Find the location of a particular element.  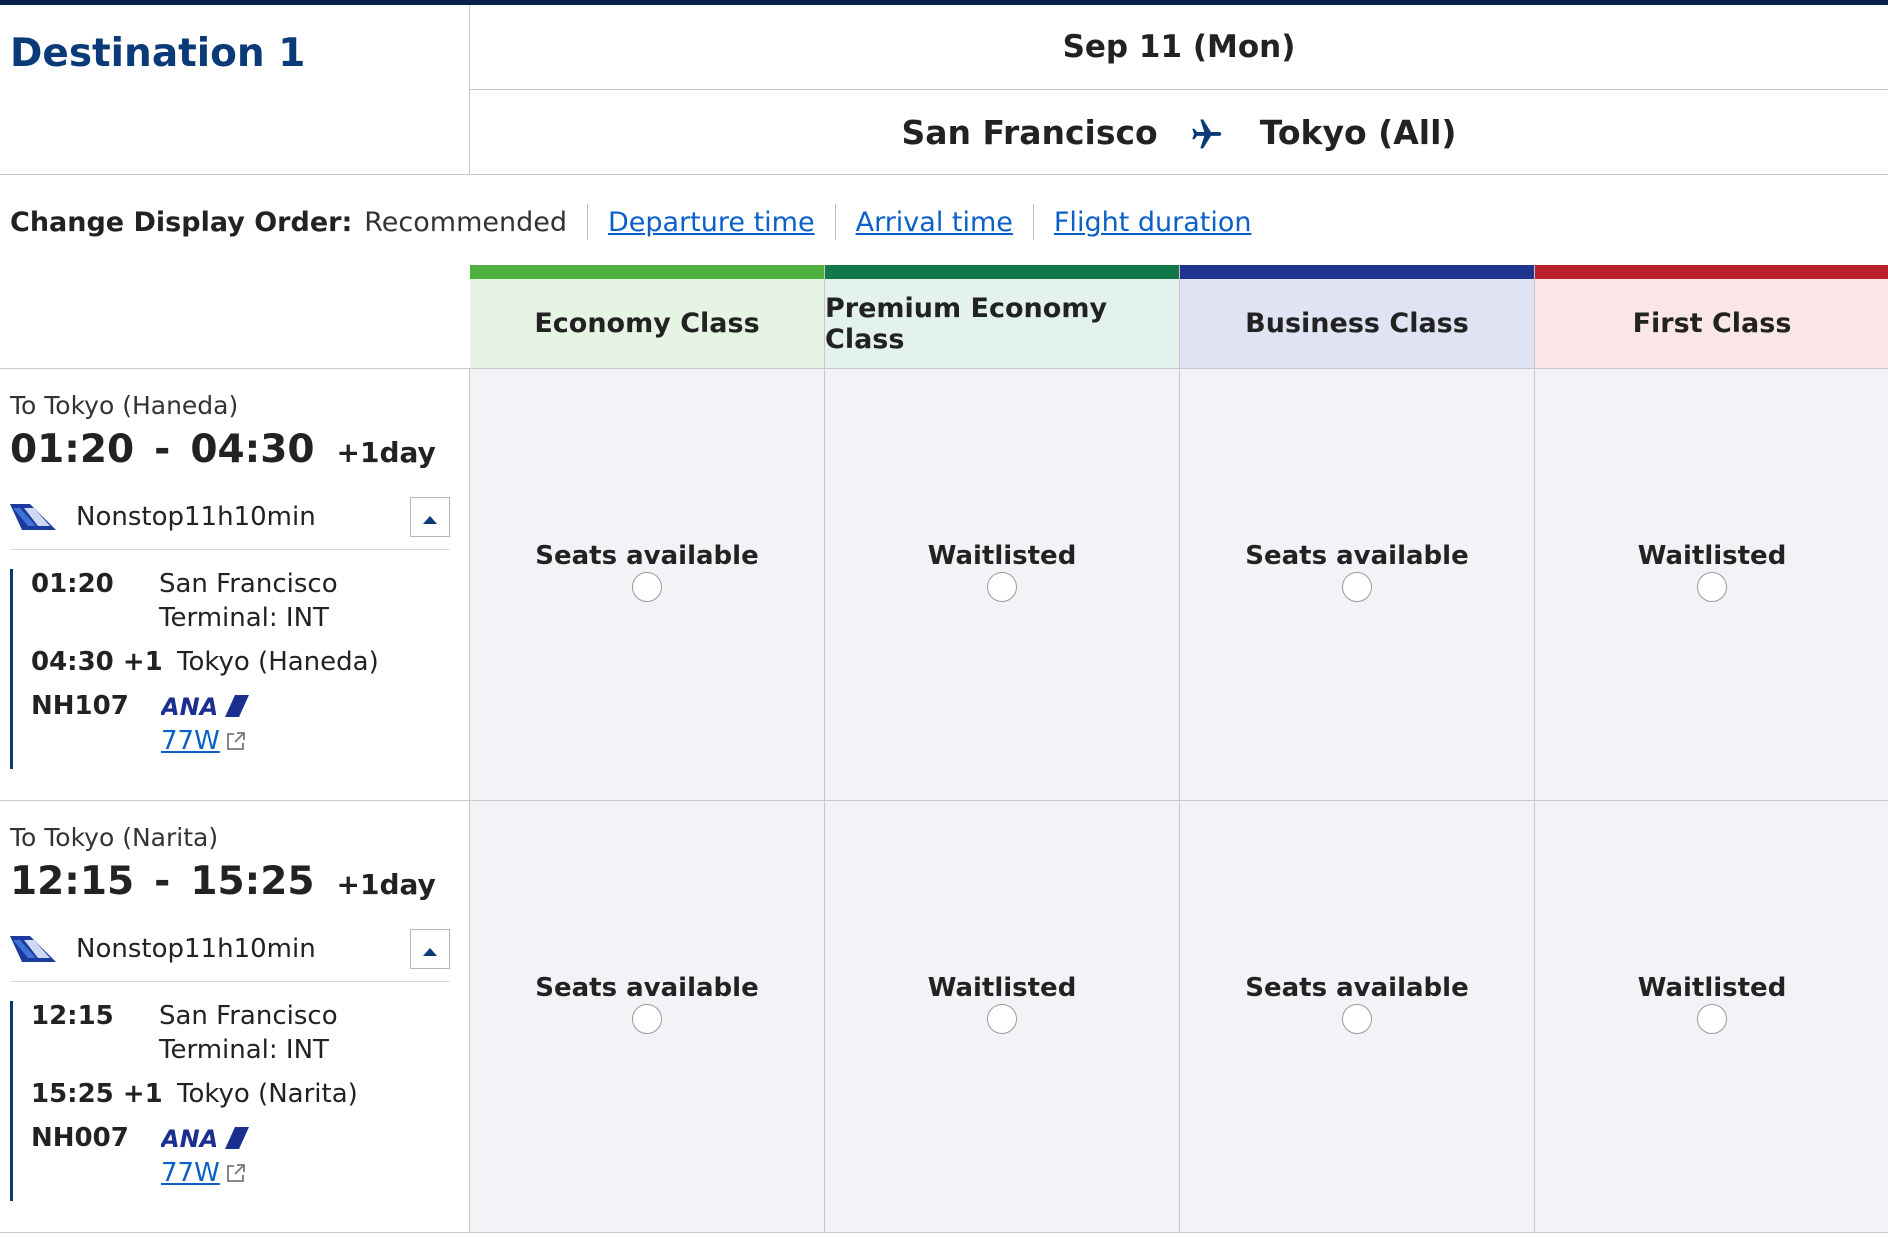

segment-departure-time: 01:20 is located at coordinates (72, 584).